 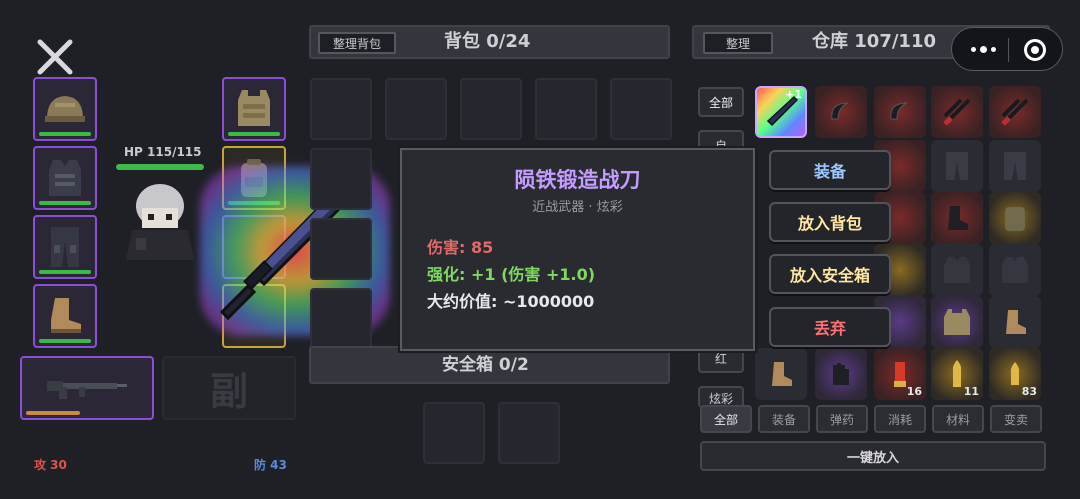 I want to click on close-button, so click(x=55, y=57).